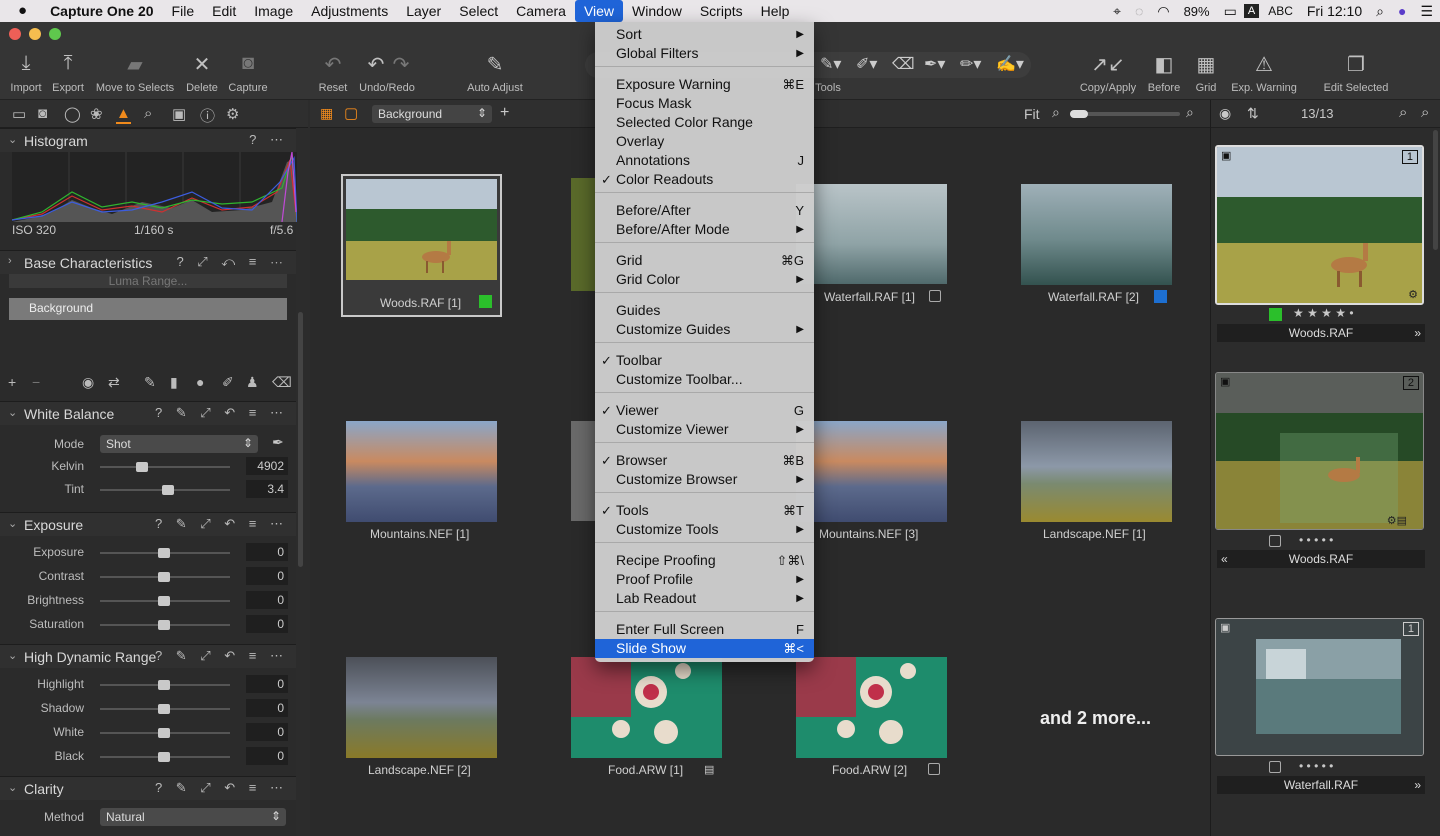 The image size is (1440, 836). What do you see at coordinates (704, 53) in the screenshot?
I see `menu-item-global-filters: Global Filters ▶` at bounding box center [704, 53].